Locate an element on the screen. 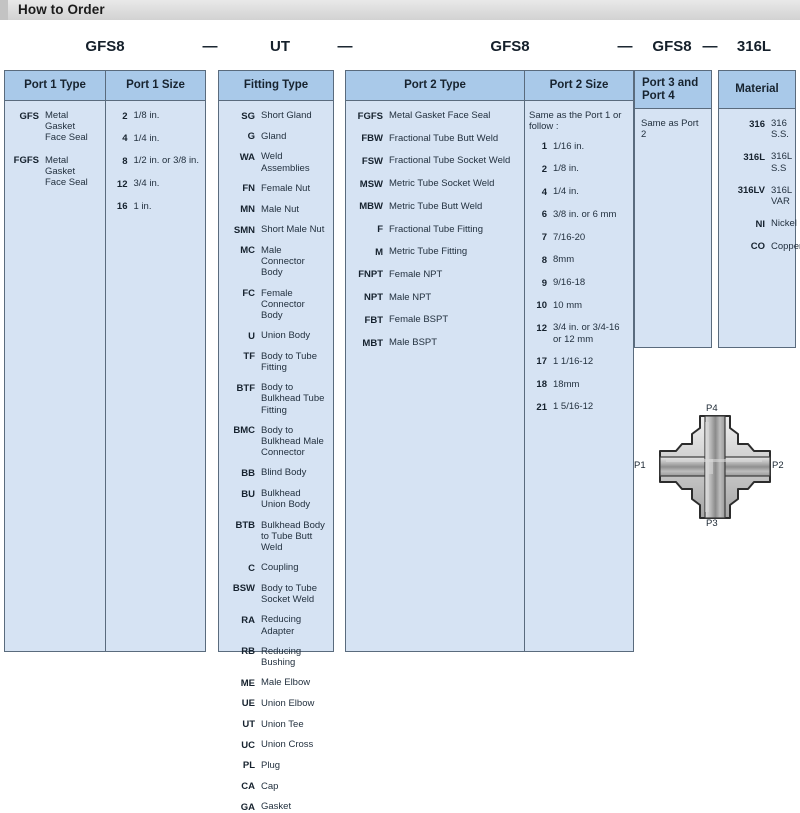 The width and height of the screenshot is (800, 813). header-material: Material is located at coordinates (757, 89).